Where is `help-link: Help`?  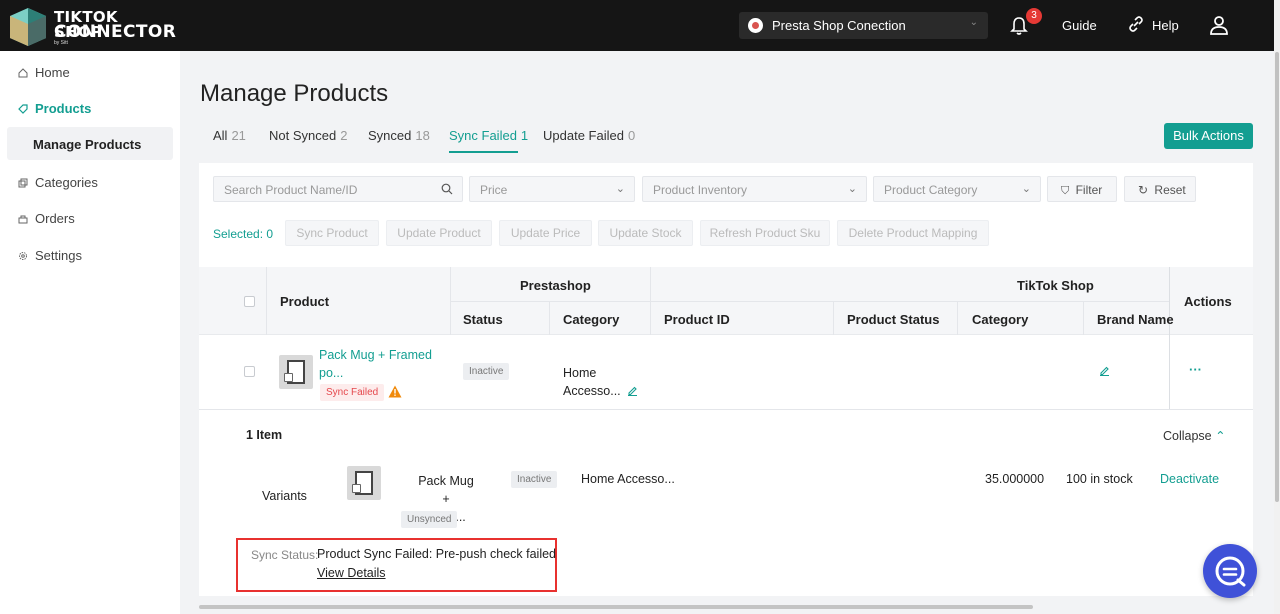 help-link: Help is located at coordinates (1165, 25).